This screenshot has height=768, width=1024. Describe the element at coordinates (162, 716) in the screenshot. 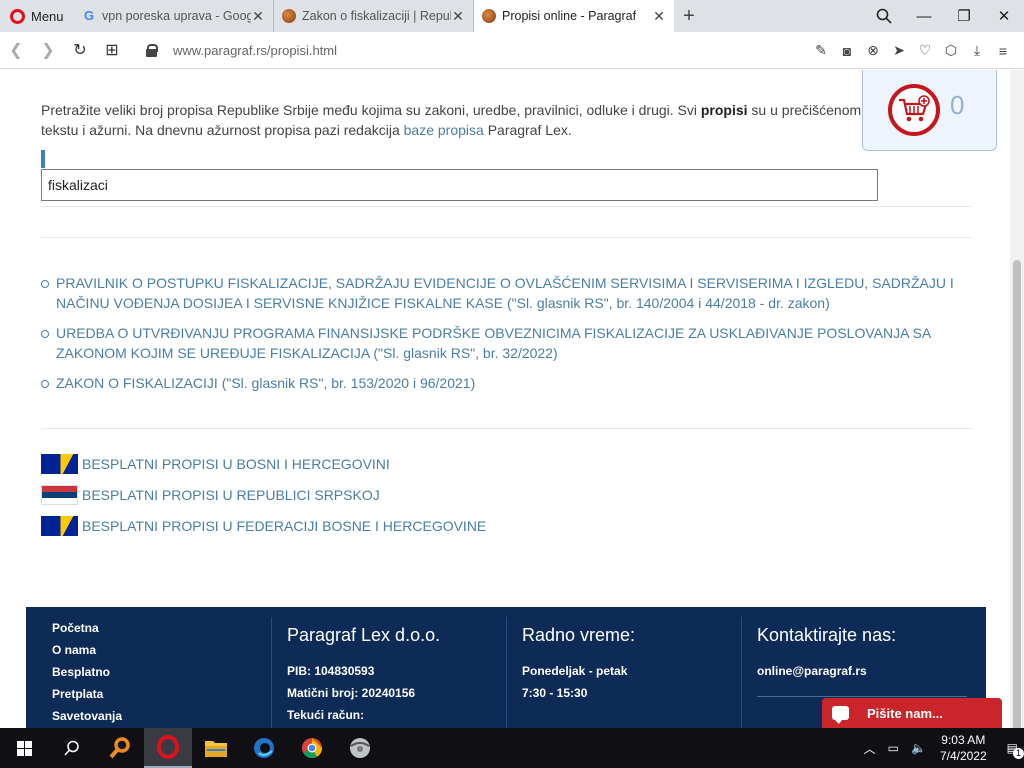

I see `footer-link-savetovanja: Savetovanja` at that location.